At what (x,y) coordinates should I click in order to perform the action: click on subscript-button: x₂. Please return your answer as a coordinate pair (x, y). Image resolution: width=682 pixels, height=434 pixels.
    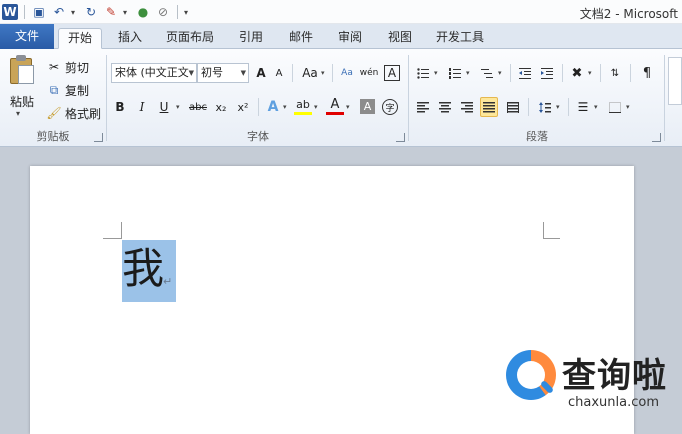
    Looking at the image, I should click on (221, 107).